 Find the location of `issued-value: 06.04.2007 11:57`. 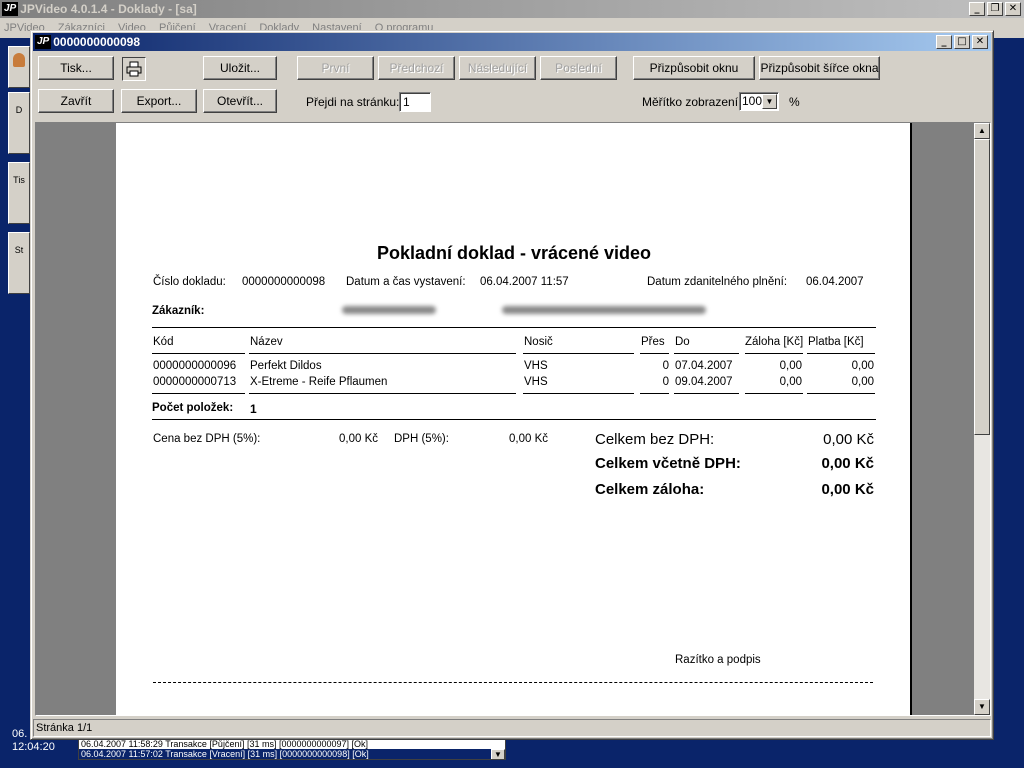

issued-value: 06.04.2007 11:57 is located at coordinates (524, 282).